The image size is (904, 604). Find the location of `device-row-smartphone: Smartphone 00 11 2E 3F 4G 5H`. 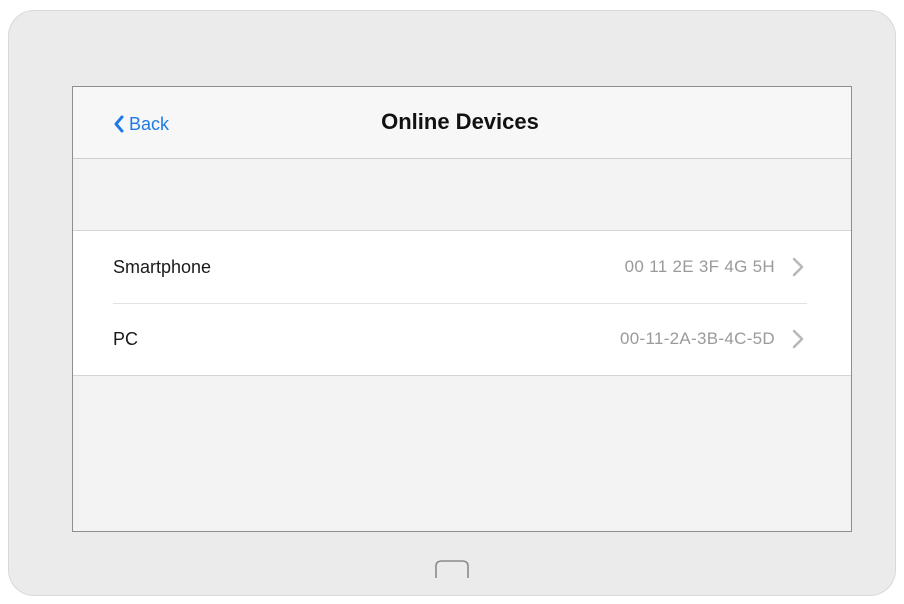

device-row-smartphone: Smartphone 00 11 2E 3F 4G 5H is located at coordinates (462, 267).